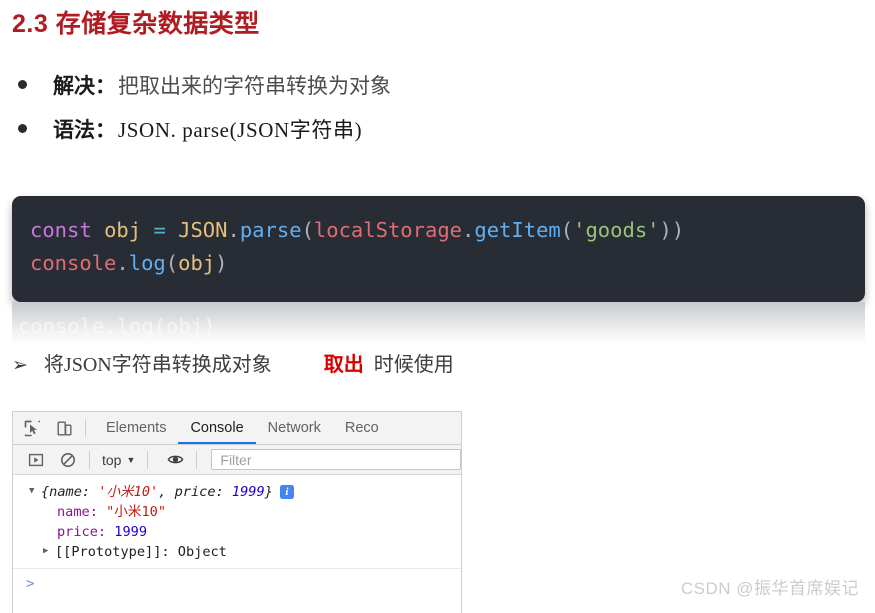  What do you see at coordinates (159, 230) in the screenshot?
I see `code-token: =` at bounding box center [159, 230].